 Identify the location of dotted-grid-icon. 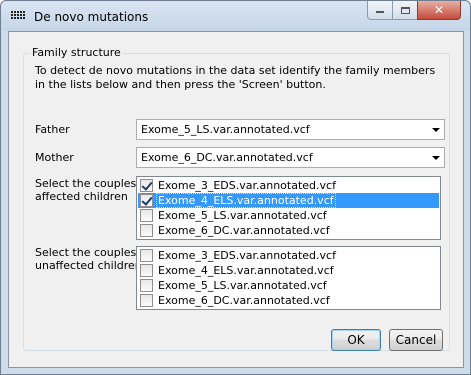
(19, 17).